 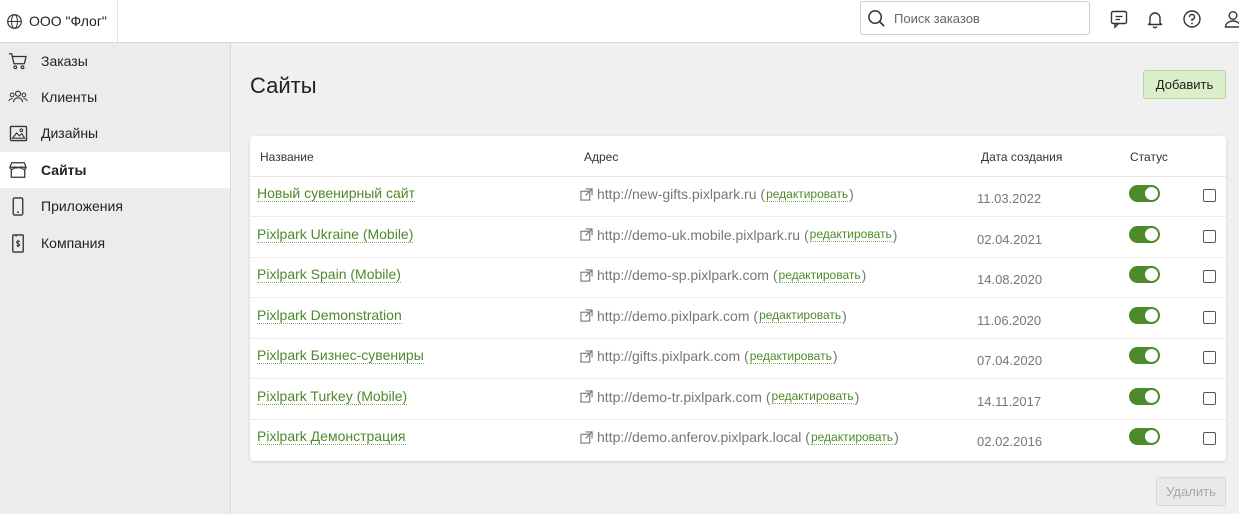 I want to click on site-name-link: Pixlpark Demonstration, so click(x=329, y=315).